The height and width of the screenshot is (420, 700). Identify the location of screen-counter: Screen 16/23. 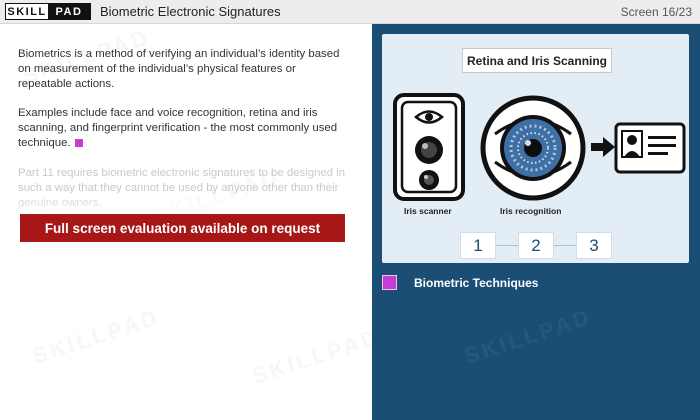
(656, 12).